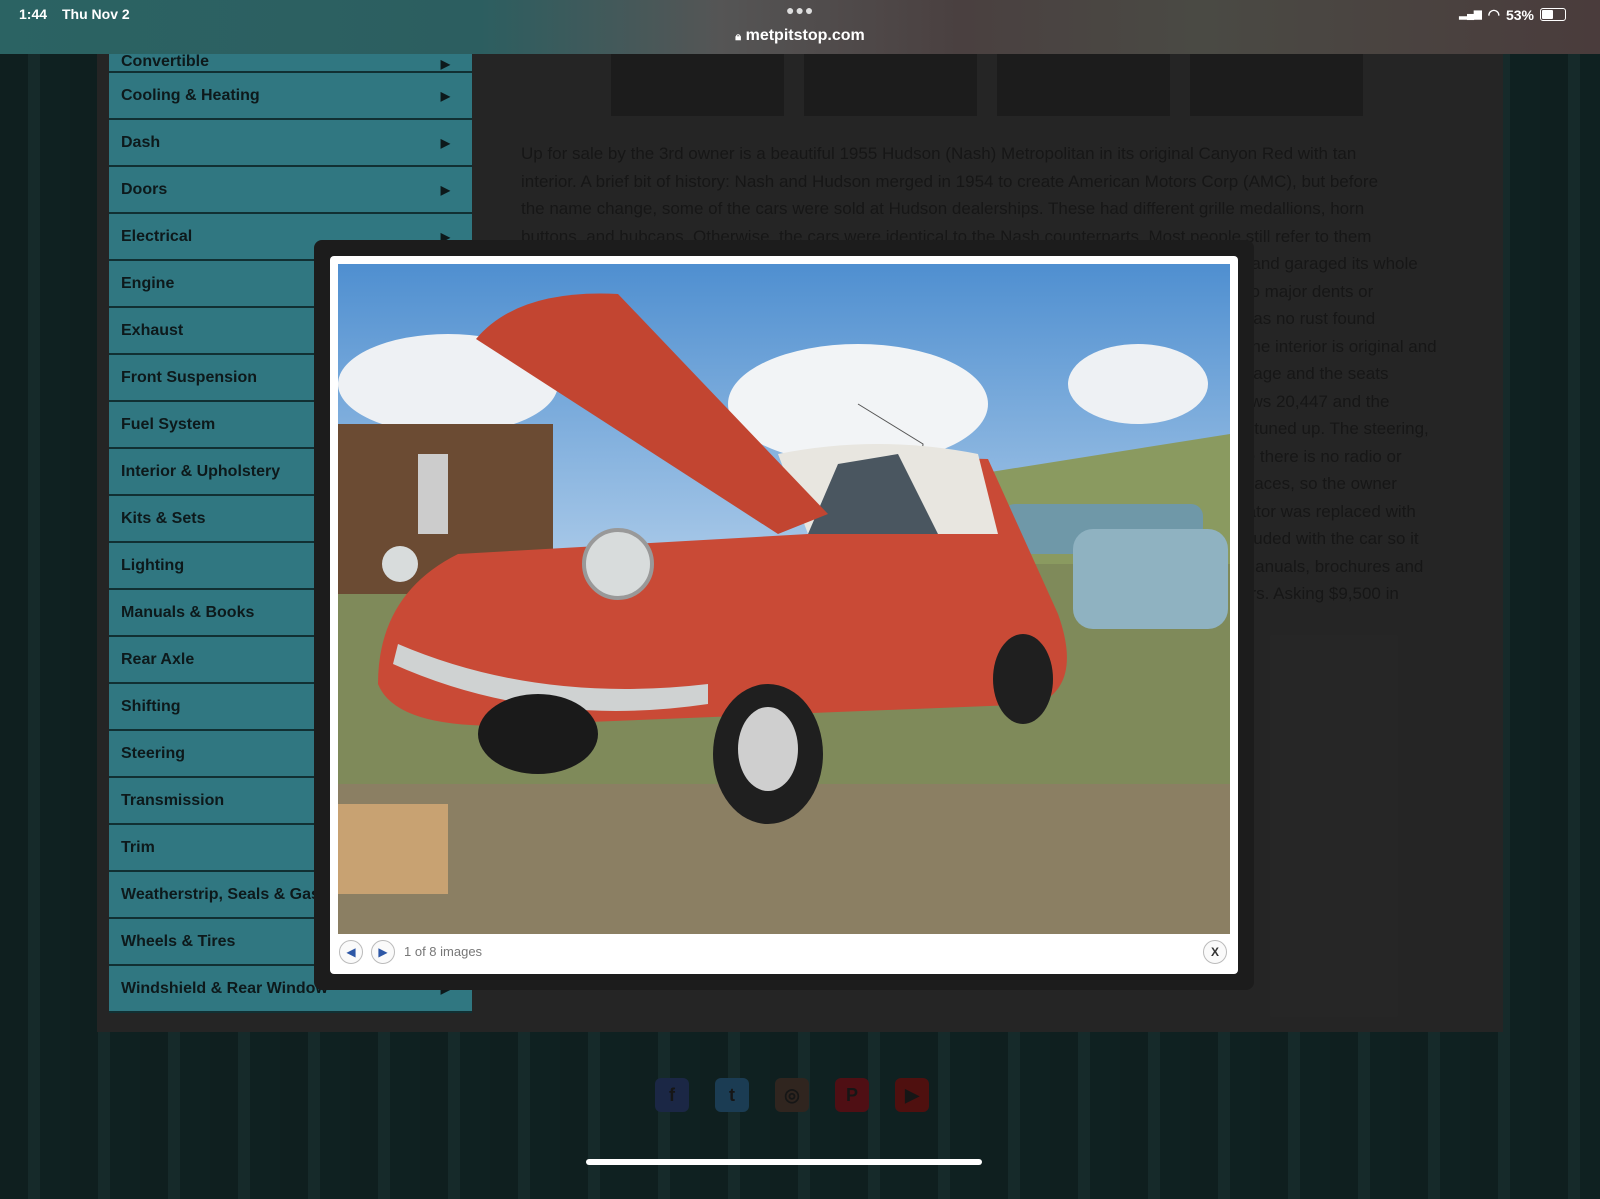 The image size is (1600, 1199). Describe the element at coordinates (800, 10) in the screenshot. I see `more-dots-icon: ●●●` at that location.